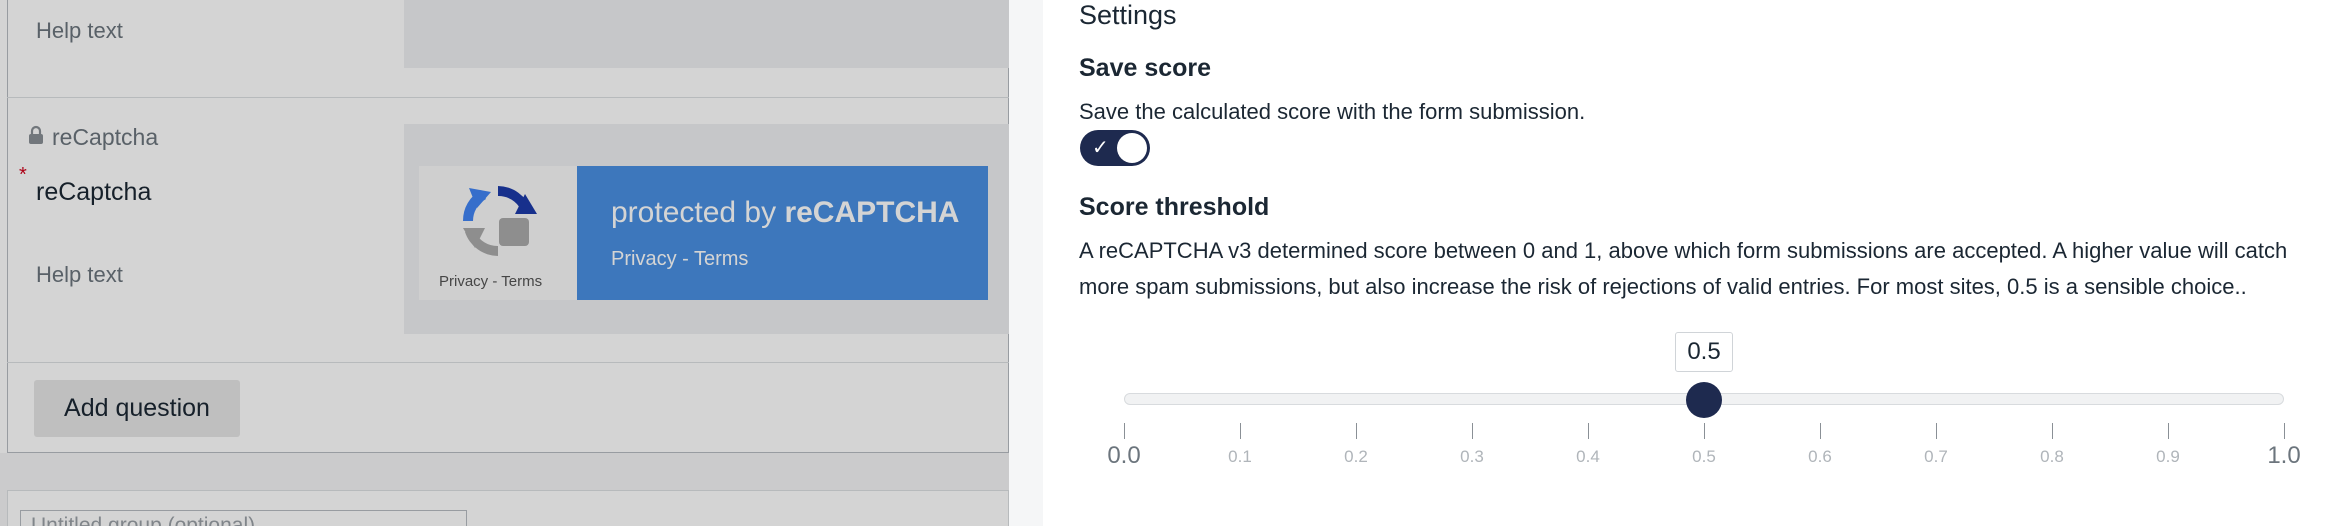 The height and width of the screenshot is (526, 2338). What do you see at coordinates (1472, 456) in the screenshot?
I see `slider-tick-label: 0.3` at bounding box center [1472, 456].